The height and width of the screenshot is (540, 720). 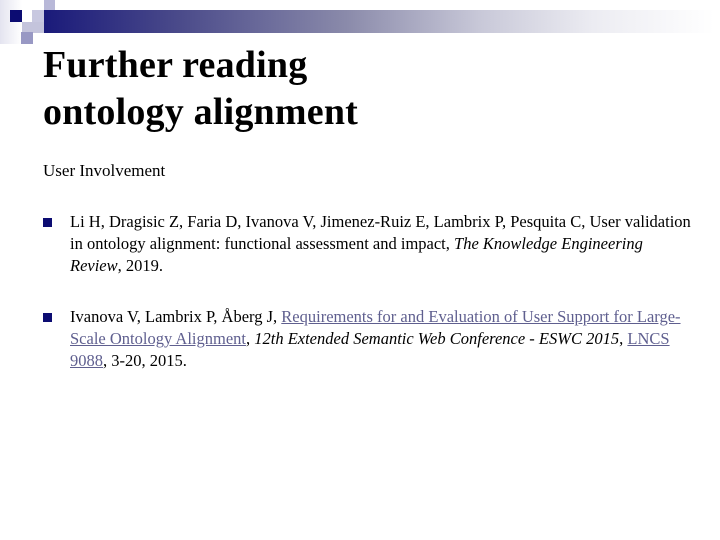 What do you see at coordinates (145, 360) in the screenshot?
I see `reference-tail: , 3-20, 2015.` at bounding box center [145, 360].